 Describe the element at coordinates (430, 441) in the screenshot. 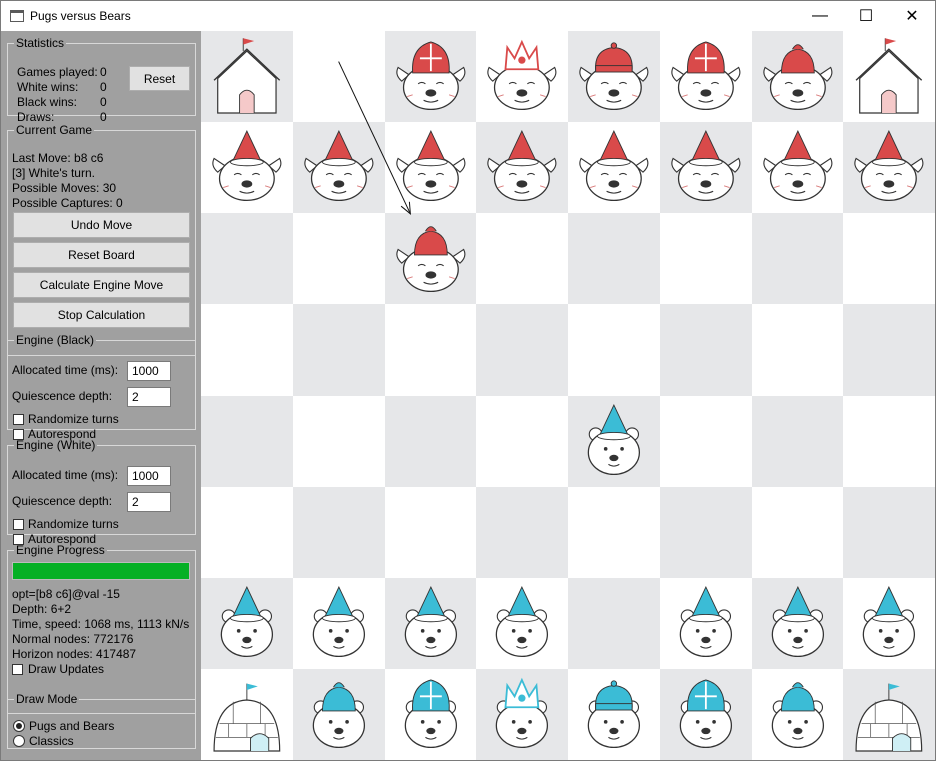

I see `square-c4` at that location.